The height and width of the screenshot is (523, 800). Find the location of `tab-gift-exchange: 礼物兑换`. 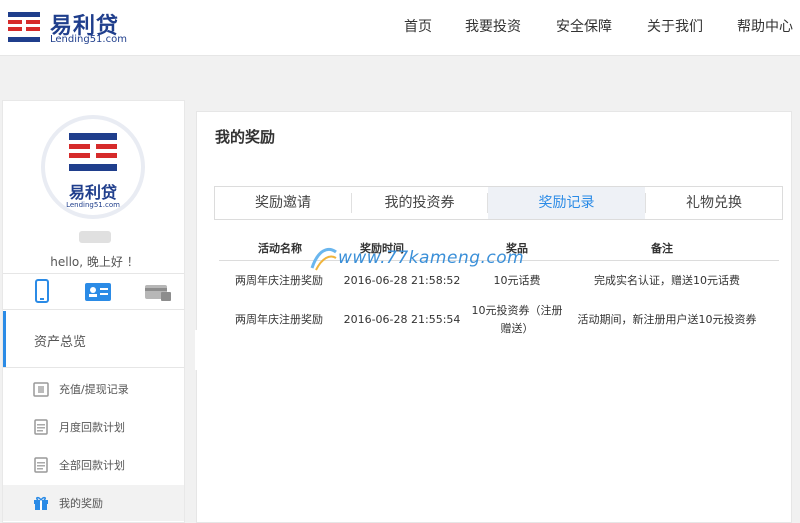

tab-gift-exchange: 礼物兑换 is located at coordinates (714, 203).